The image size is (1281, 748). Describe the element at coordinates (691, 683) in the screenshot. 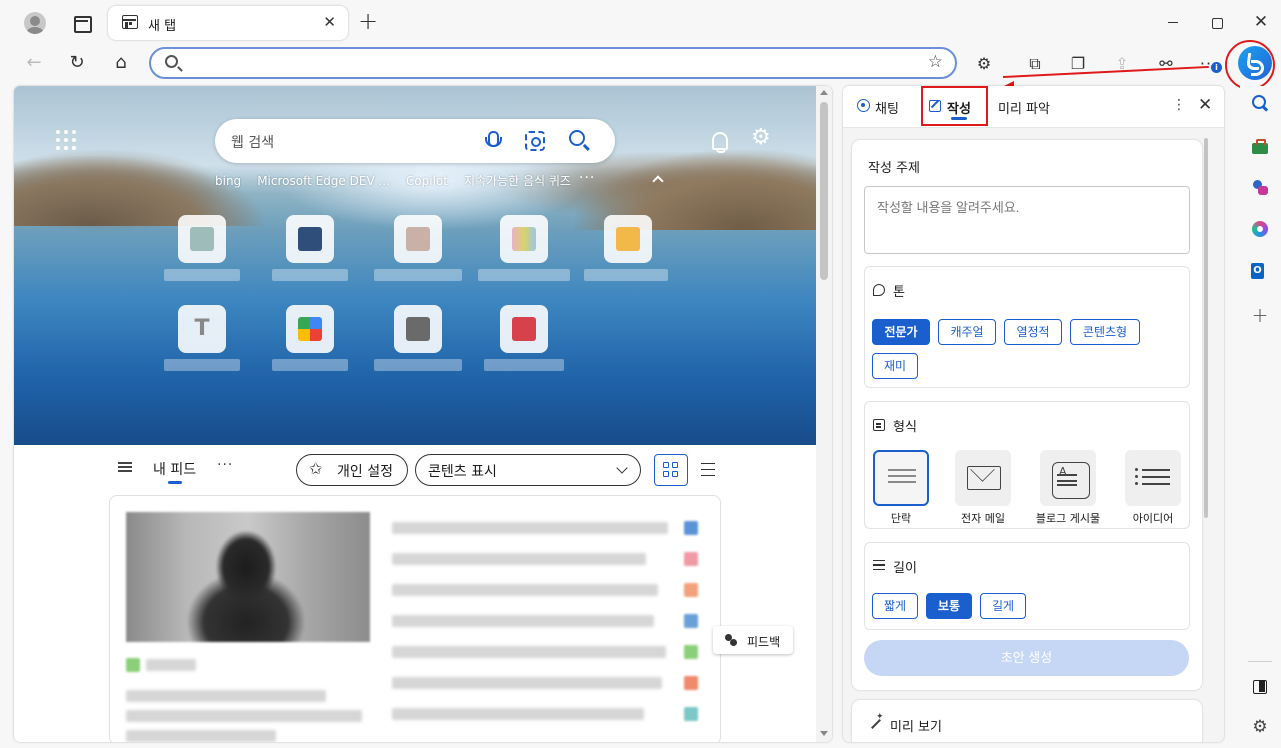

I see `news-thumb-blurred` at that location.